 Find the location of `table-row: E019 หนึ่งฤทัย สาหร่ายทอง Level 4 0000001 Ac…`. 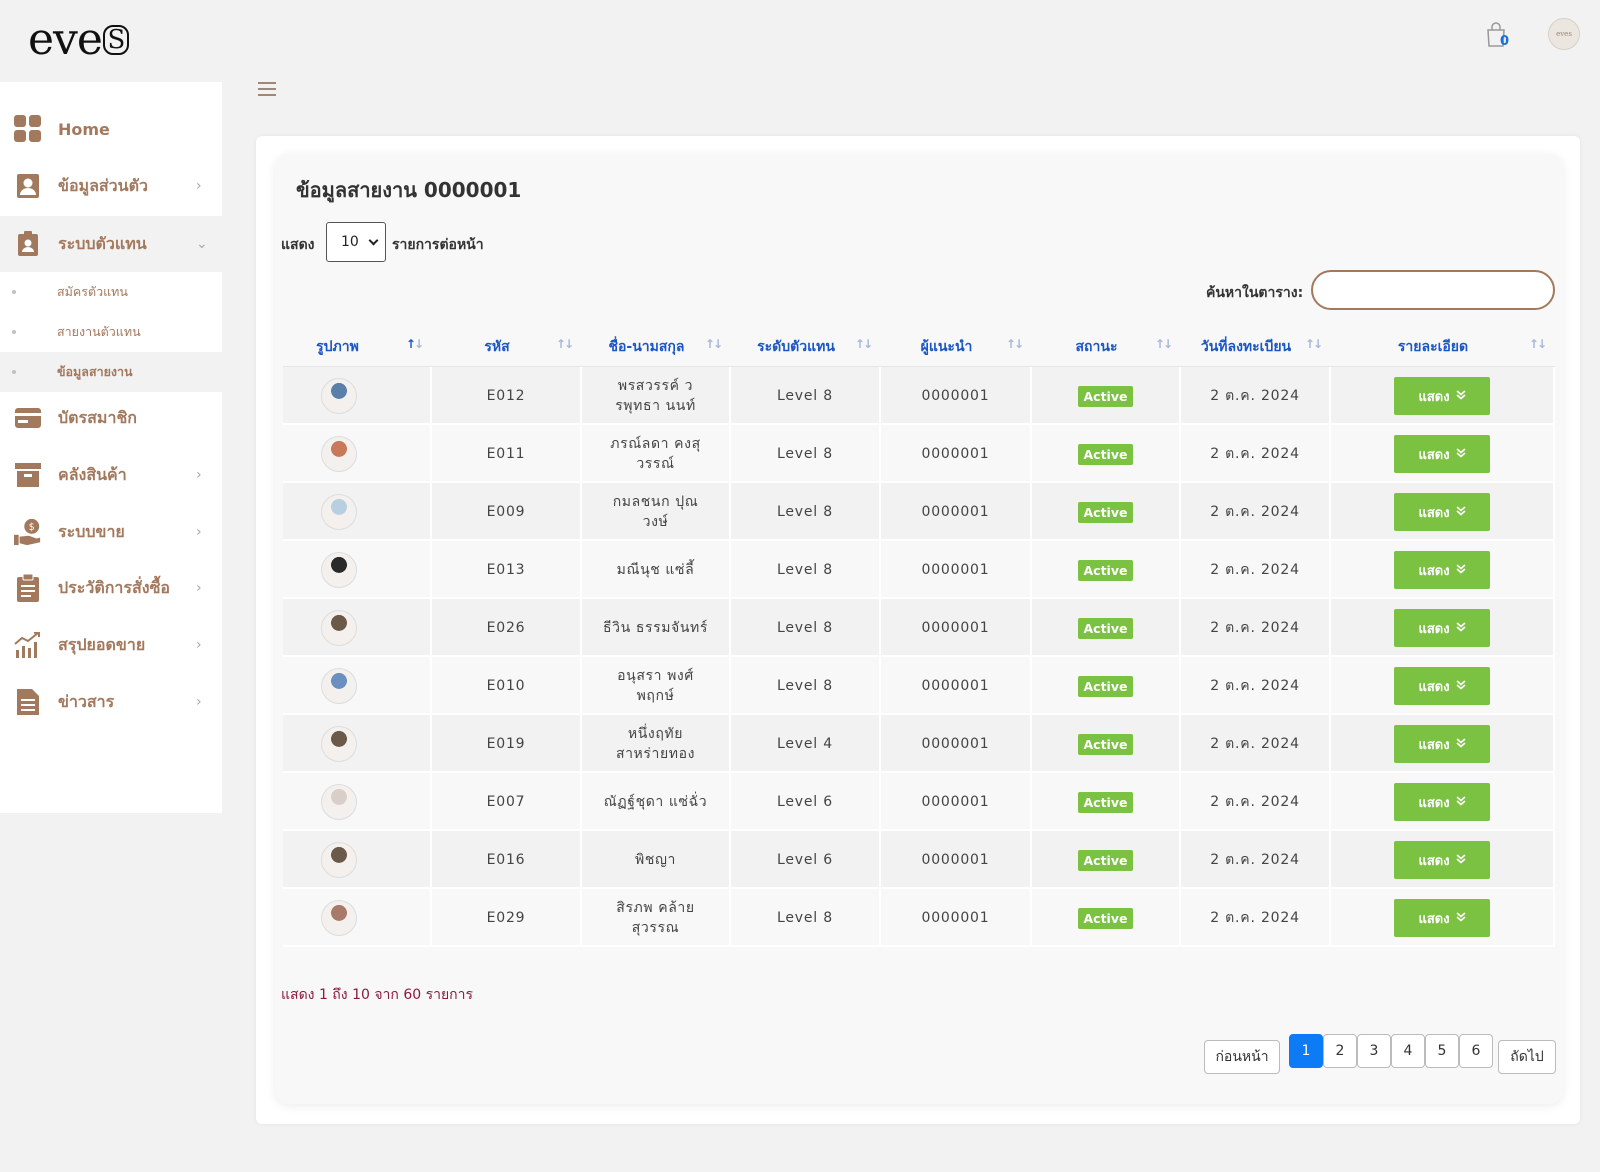

table-row: E019 หนึ่งฤทัย สาหร่ายทอง Level 4 0000001 Ac… is located at coordinates (919, 744).